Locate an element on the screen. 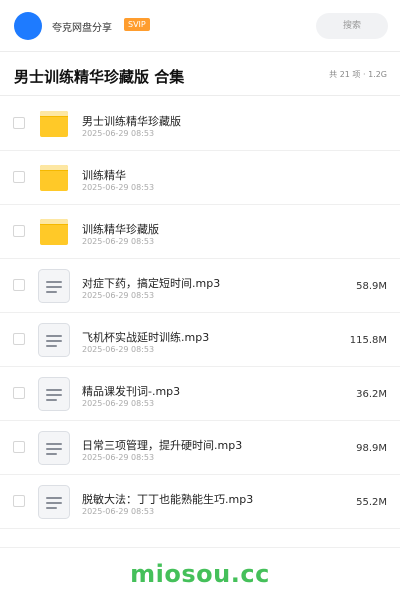 The image size is (400, 600). avatar is located at coordinates (28, 26).